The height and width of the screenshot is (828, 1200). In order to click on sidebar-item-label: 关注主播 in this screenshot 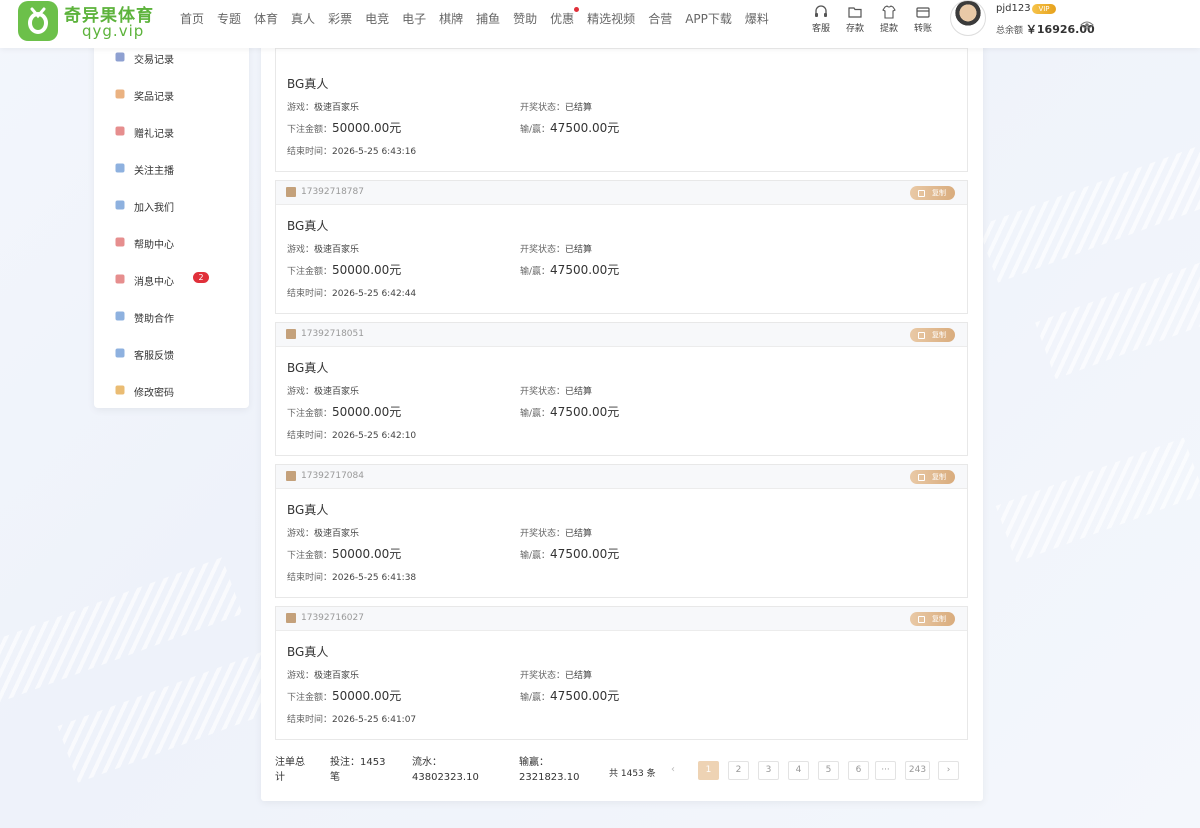, I will do `click(154, 171)`.